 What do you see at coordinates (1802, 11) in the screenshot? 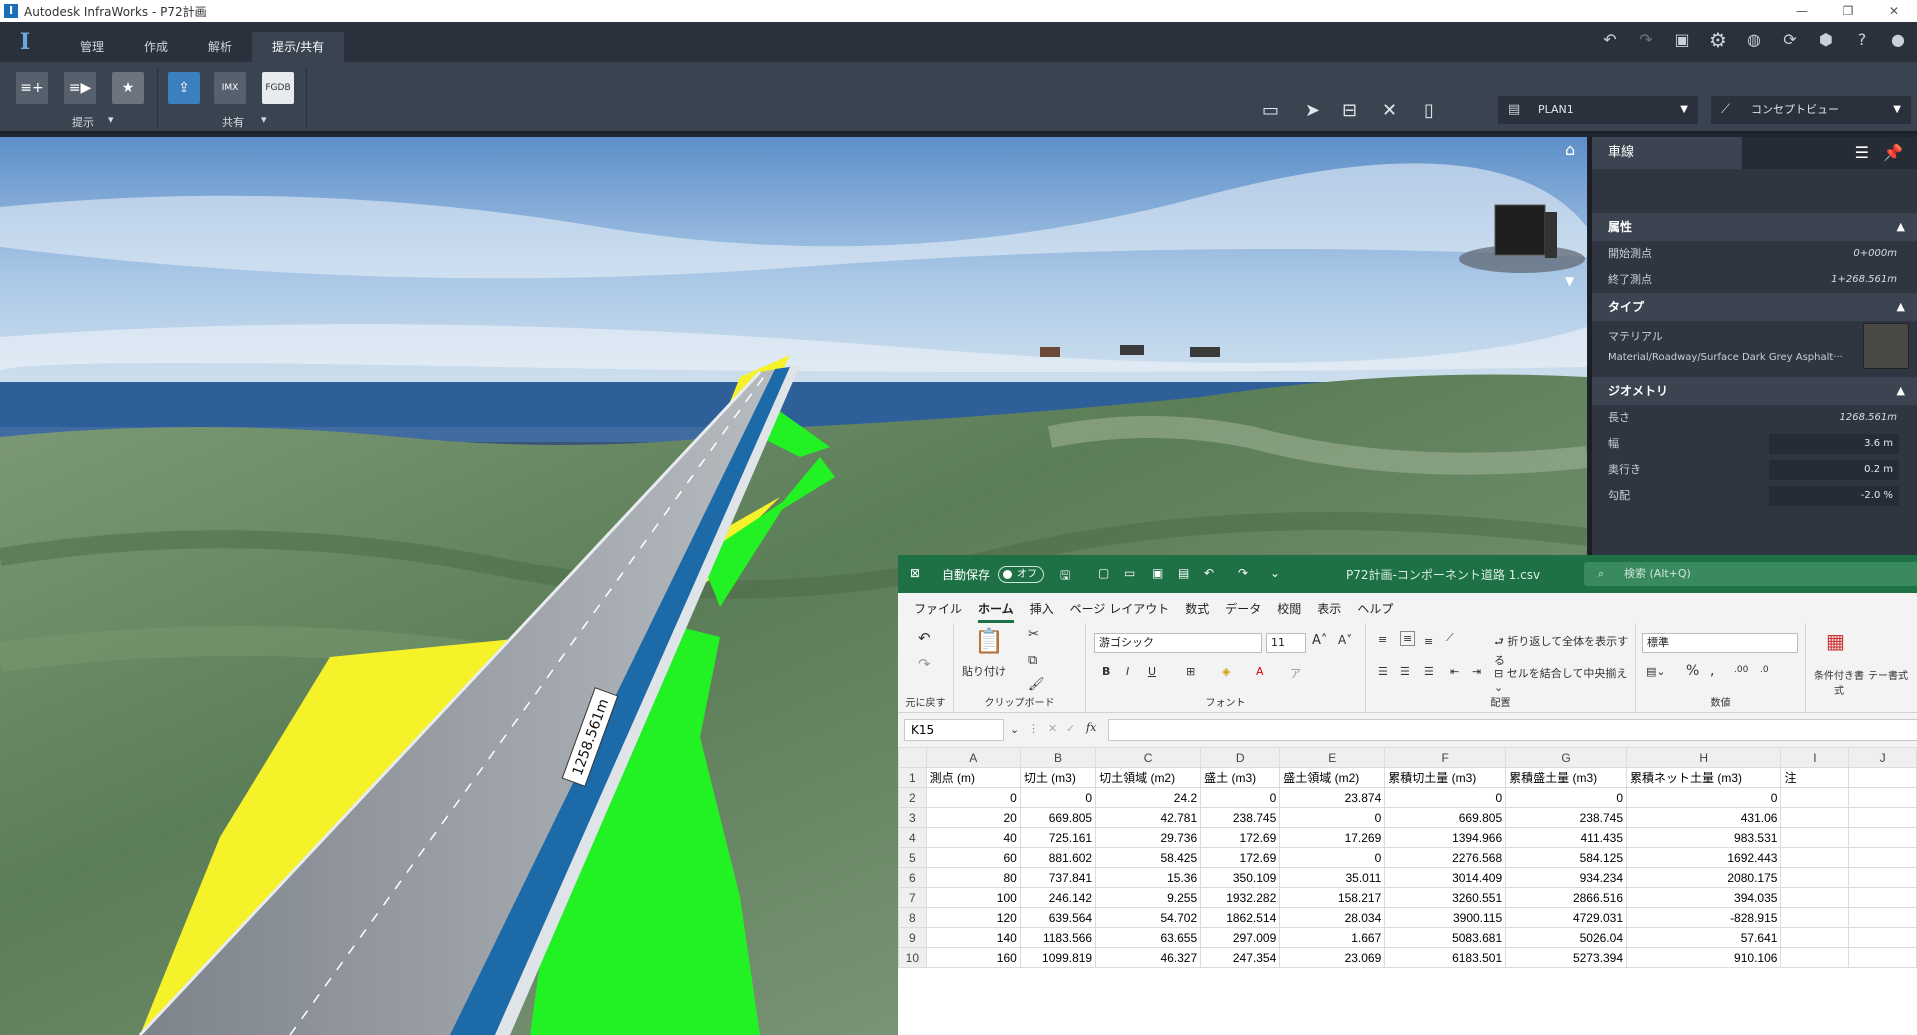
I see `minimize-button: —` at bounding box center [1802, 11].